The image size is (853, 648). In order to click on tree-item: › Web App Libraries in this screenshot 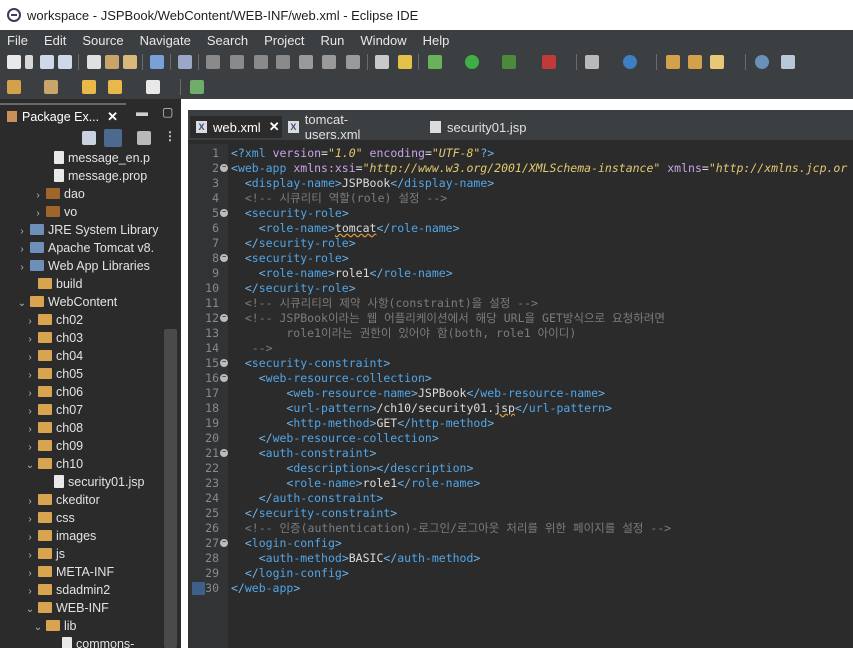, I will do `click(75, 266)`.